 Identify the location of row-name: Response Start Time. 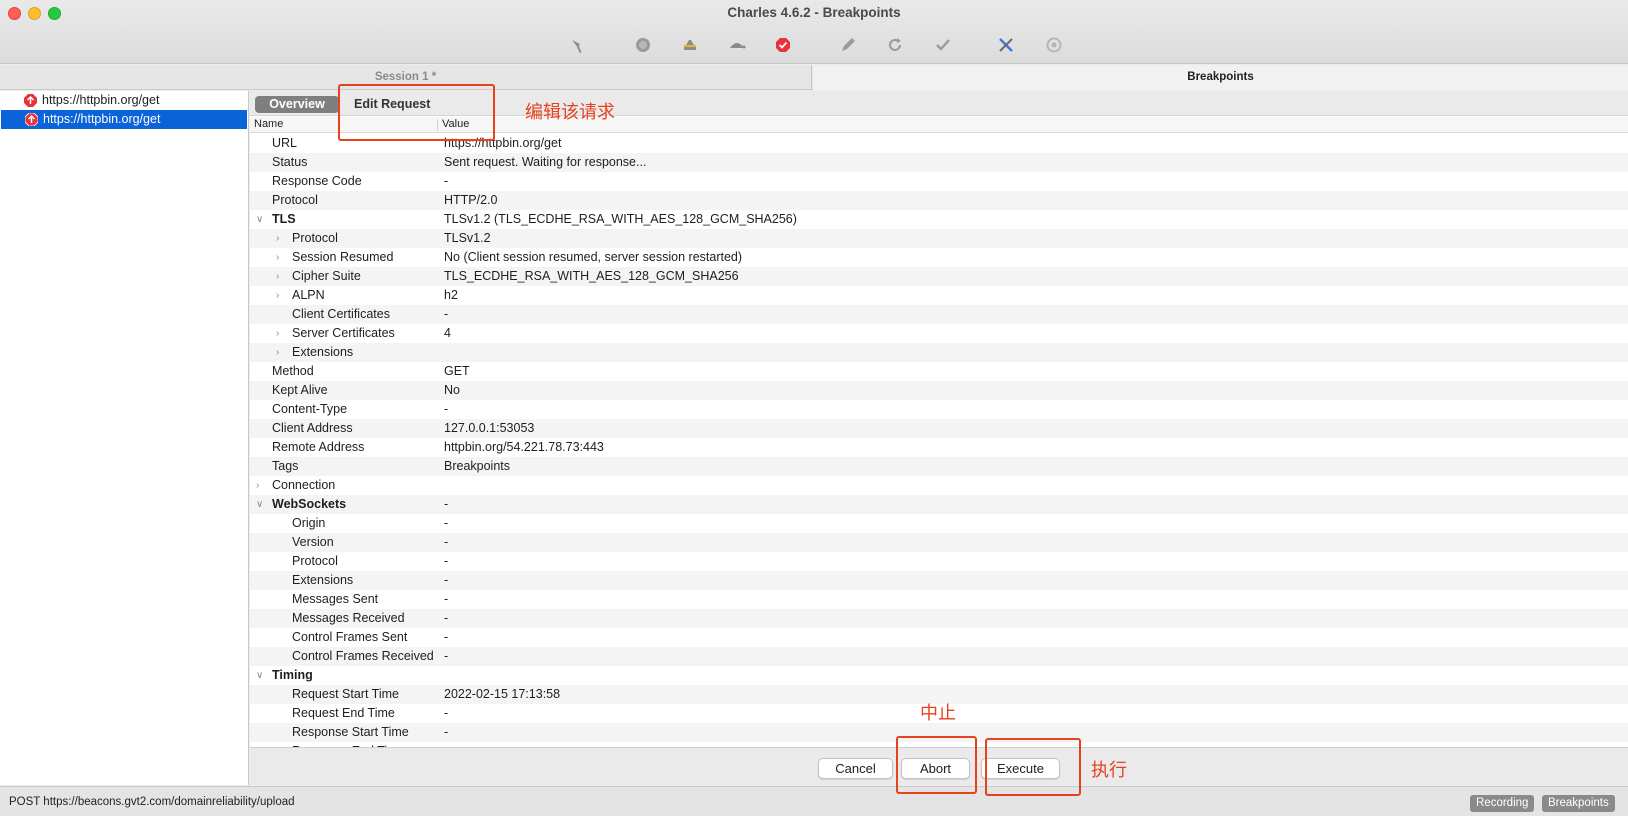
(350, 732).